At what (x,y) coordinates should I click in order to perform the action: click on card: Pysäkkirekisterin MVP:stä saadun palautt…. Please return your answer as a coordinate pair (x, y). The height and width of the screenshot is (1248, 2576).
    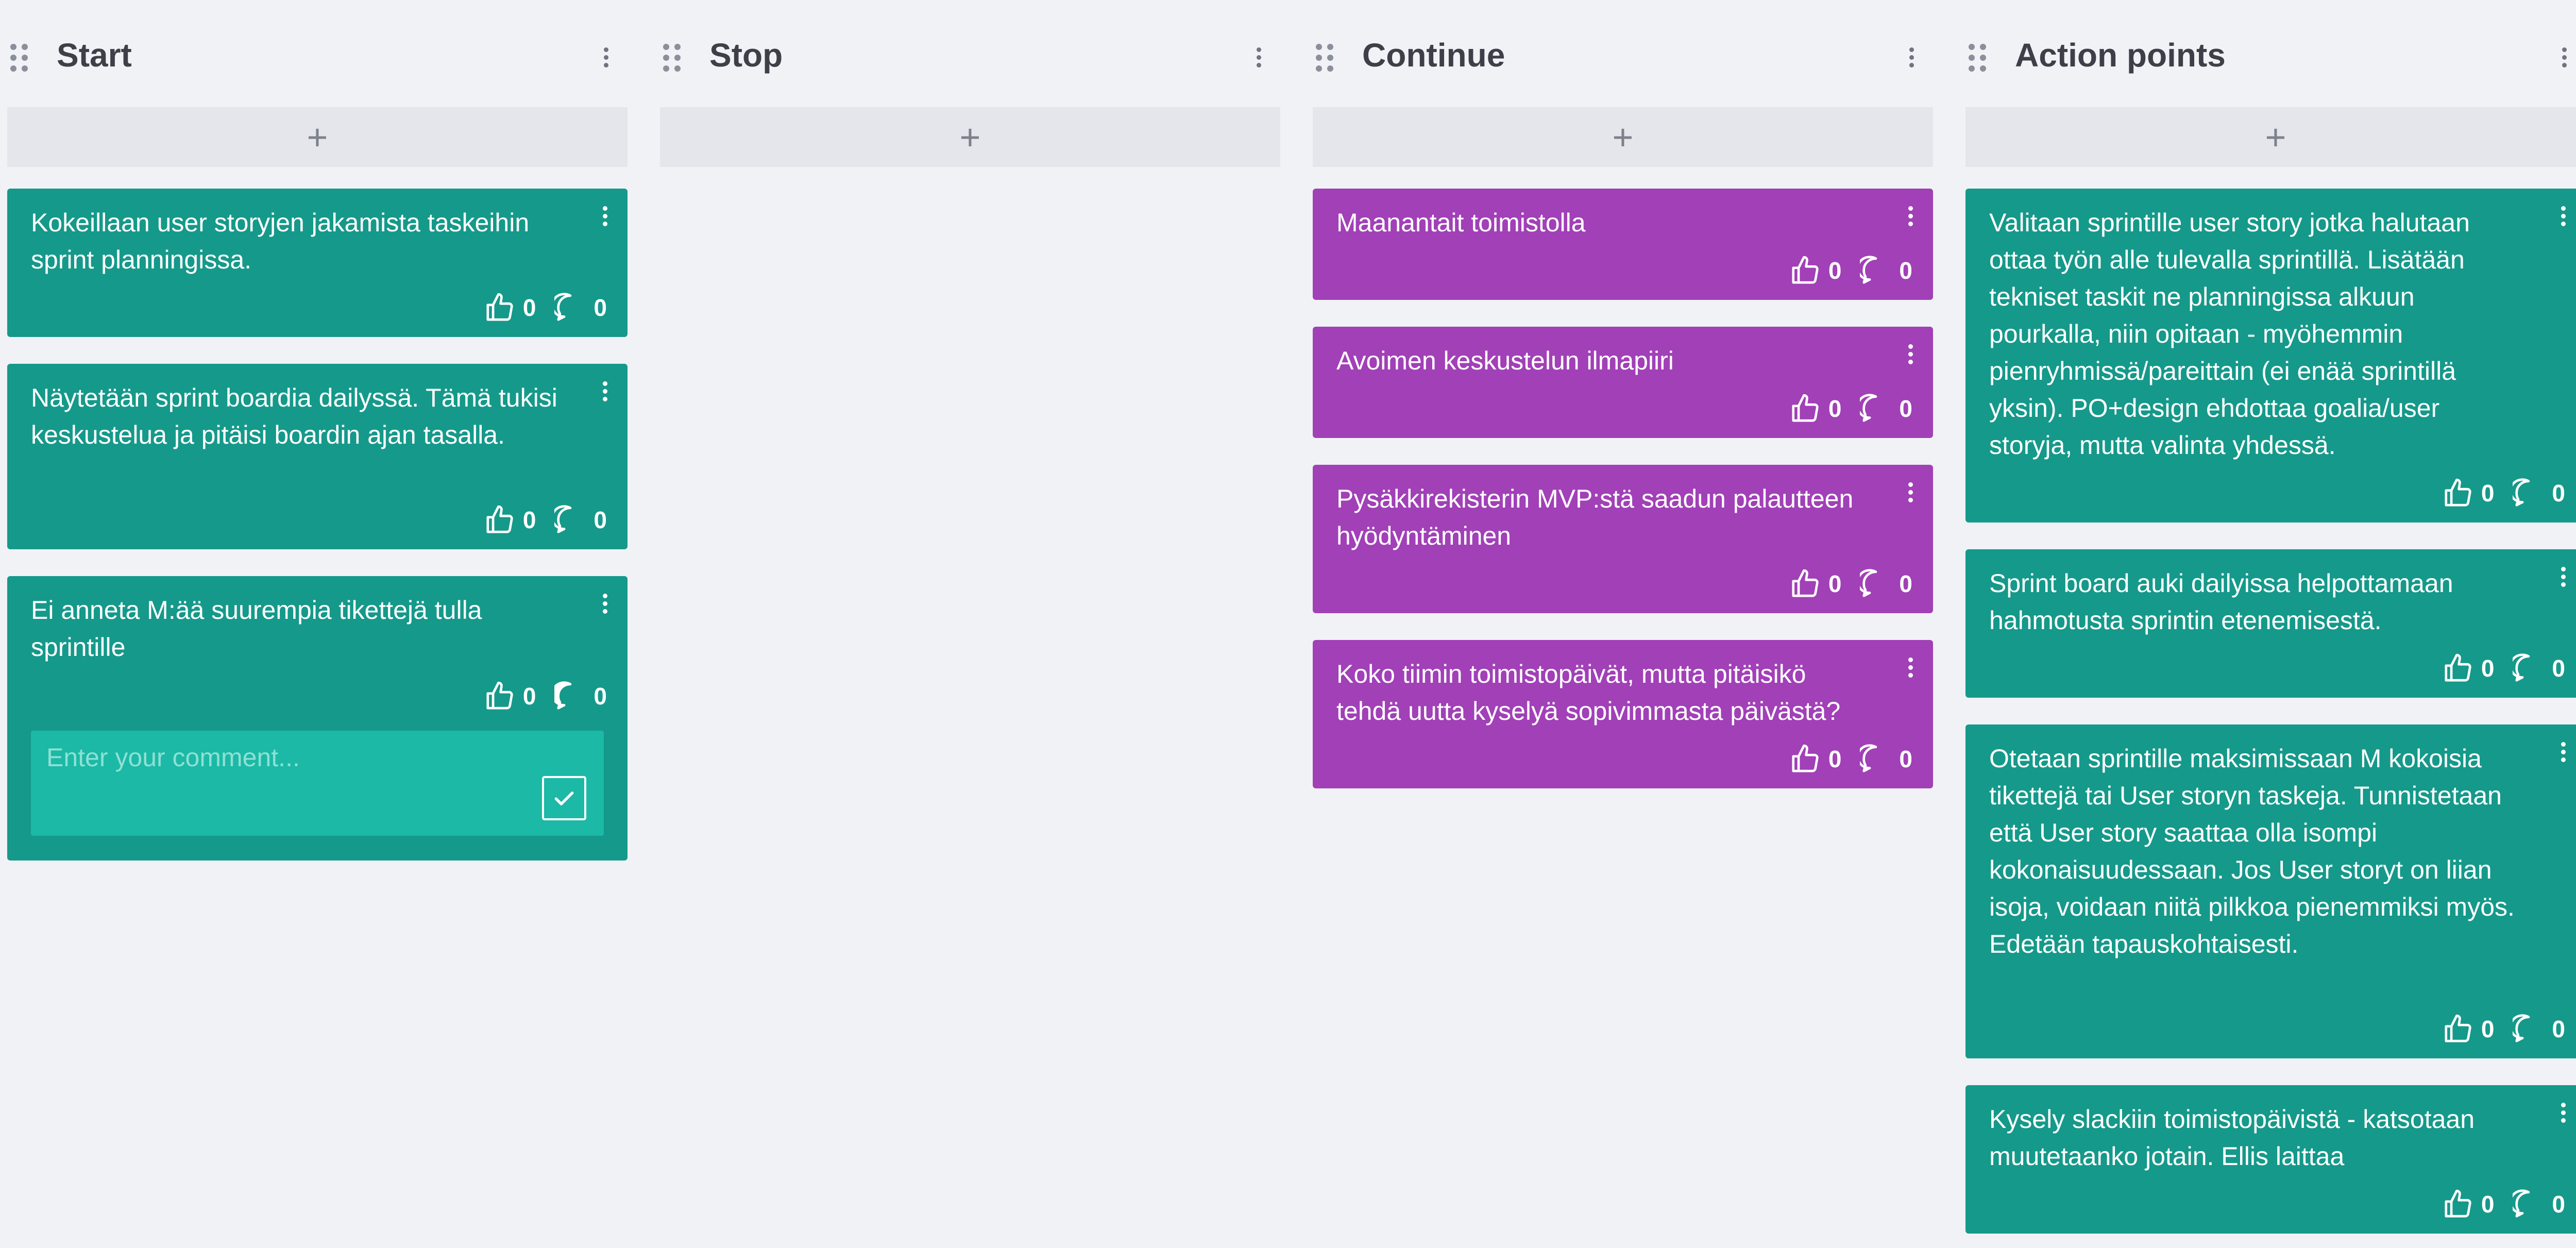
    Looking at the image, I should click on (1623, 539).